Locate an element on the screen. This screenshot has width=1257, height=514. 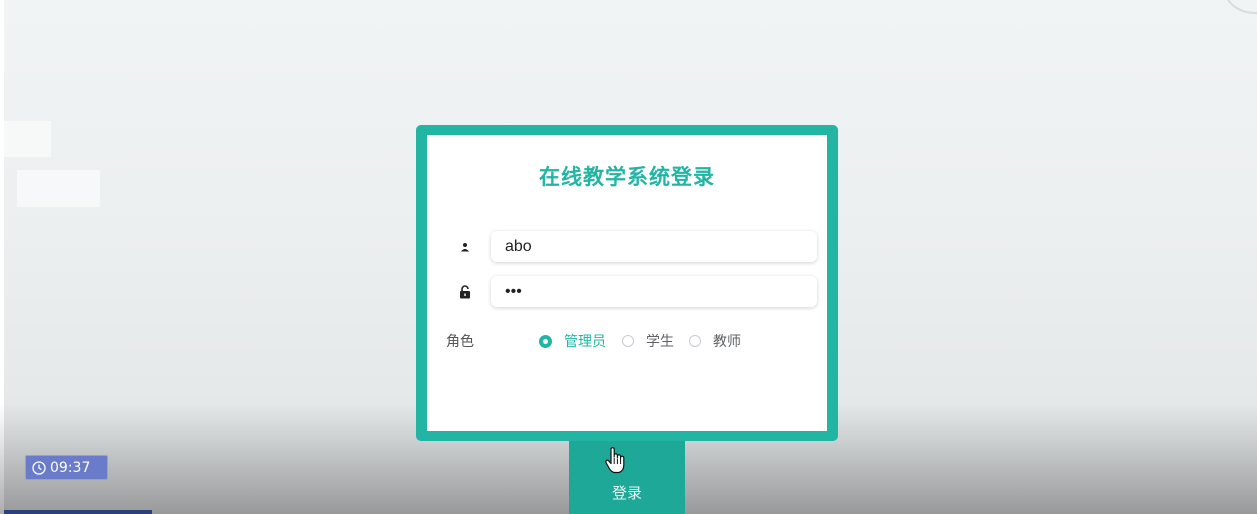
role-option-label: 学生 is located at coordinates (660, 342).